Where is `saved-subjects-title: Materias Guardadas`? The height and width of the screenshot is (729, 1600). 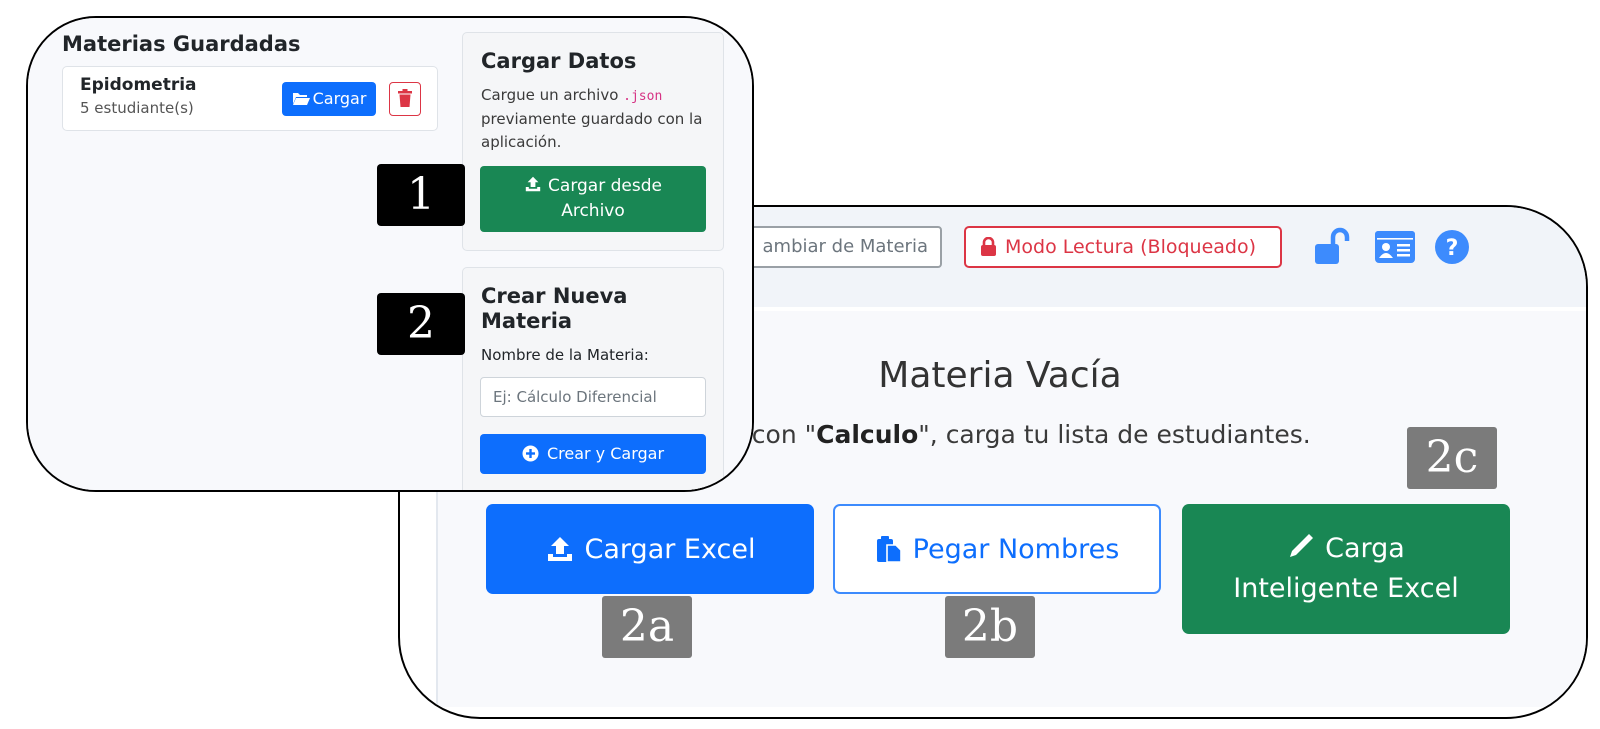 saved-subjects-title: Materias Guardadas is located at coordinates (181, 44).